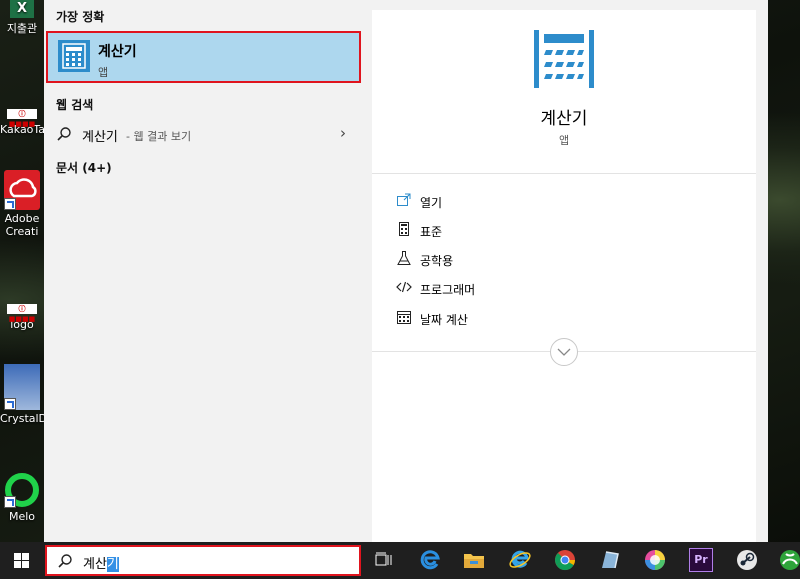  Describe the element at coordinates (565, 560) in the screenshot. I see `chrome-icon` at that location.